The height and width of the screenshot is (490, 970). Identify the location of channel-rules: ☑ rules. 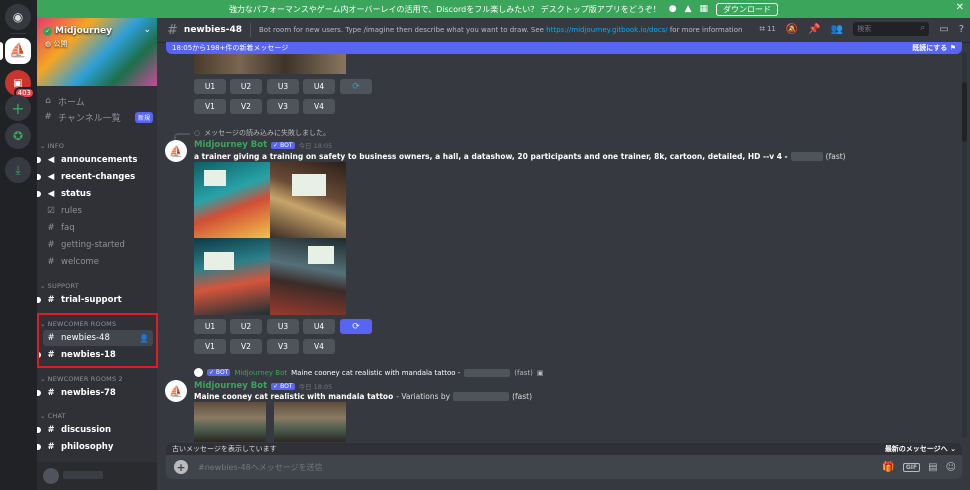
(98, 211).